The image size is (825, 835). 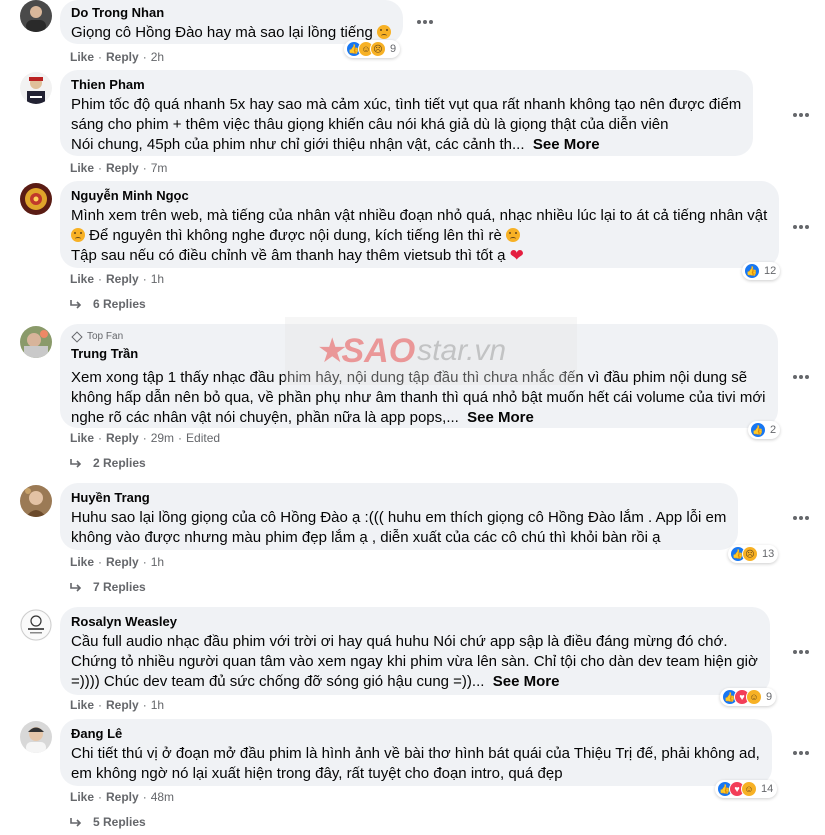 I want to click on reaction-count: 12, so click(x=770, y=271).